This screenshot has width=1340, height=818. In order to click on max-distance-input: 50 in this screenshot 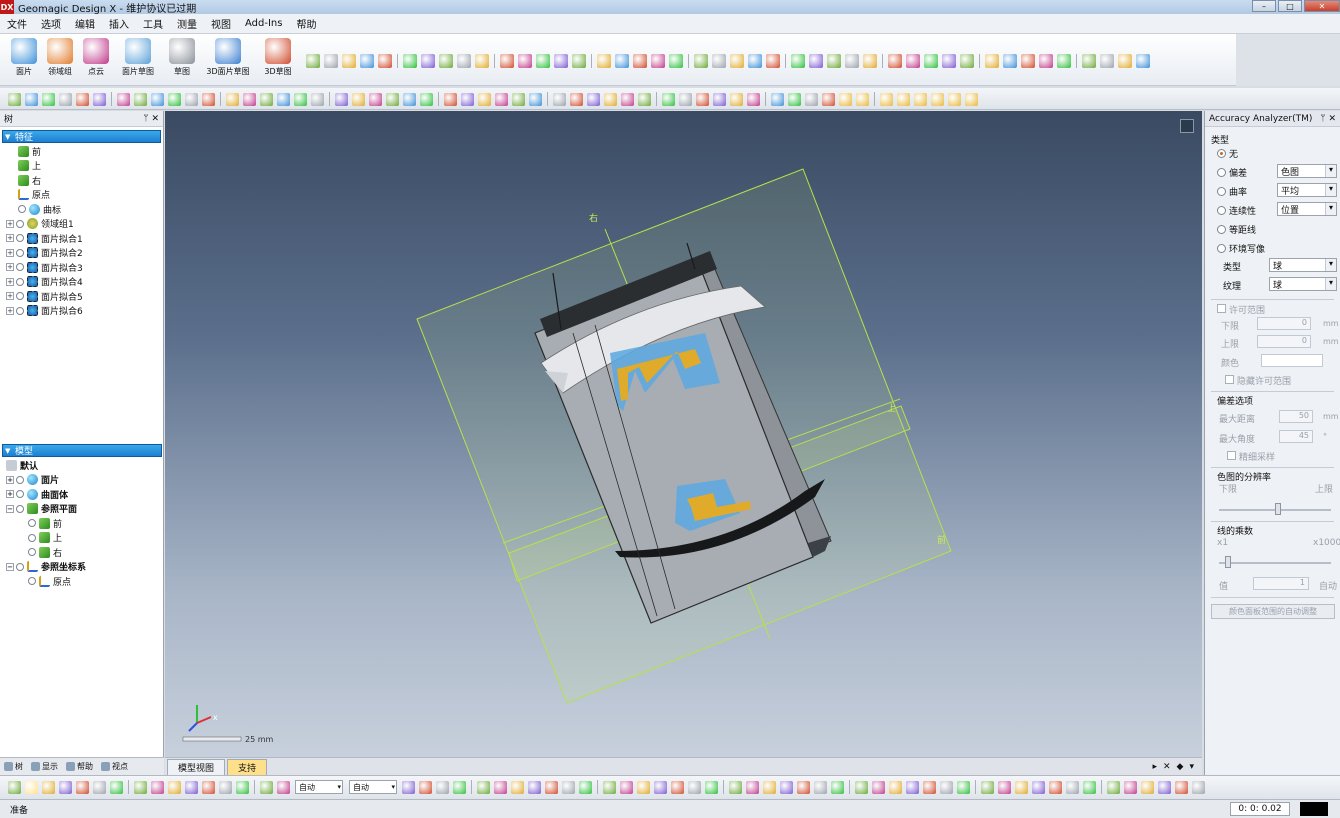, I will do `click(1296, 416)`.